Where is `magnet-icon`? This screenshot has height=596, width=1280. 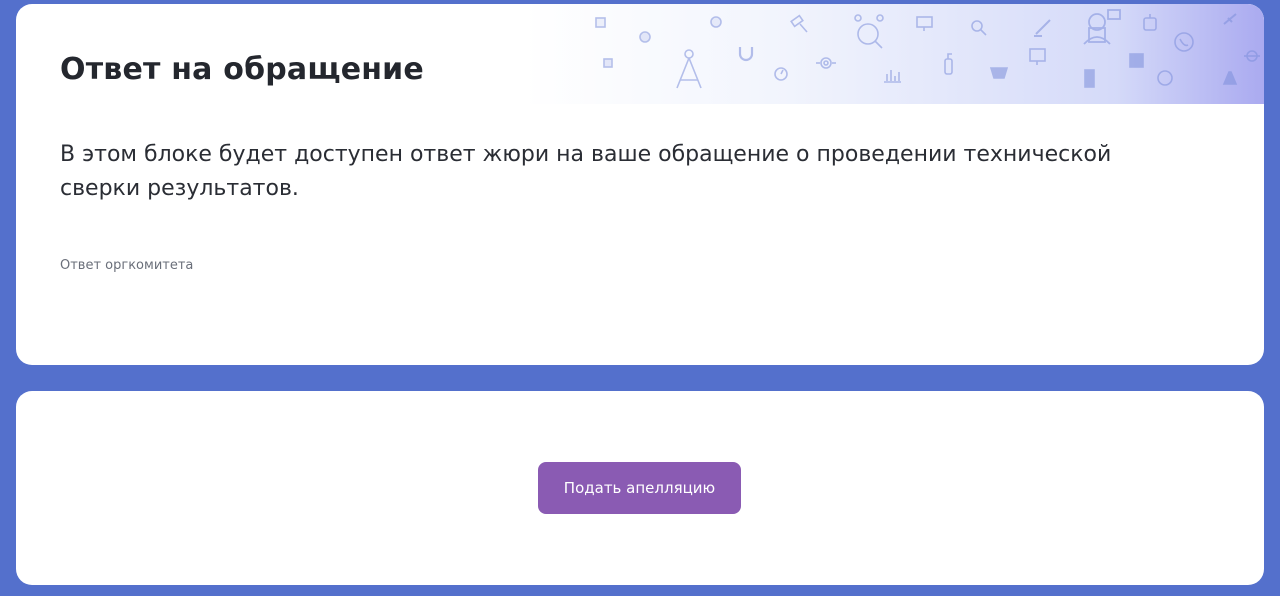 magnet-icon is located at coordinates (746, 54).